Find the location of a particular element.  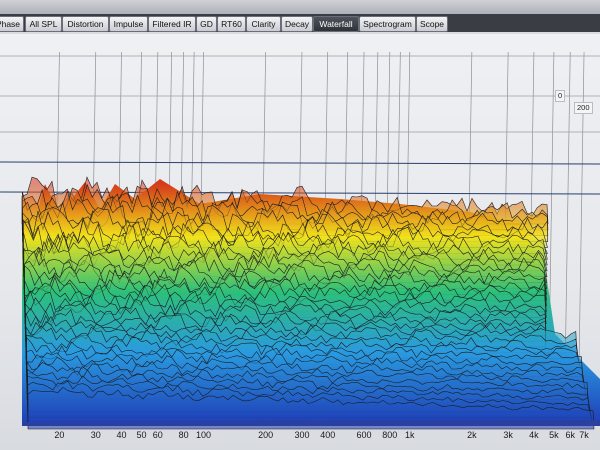

frequency-tick-label: 40 is located at coordinates (121, 435).